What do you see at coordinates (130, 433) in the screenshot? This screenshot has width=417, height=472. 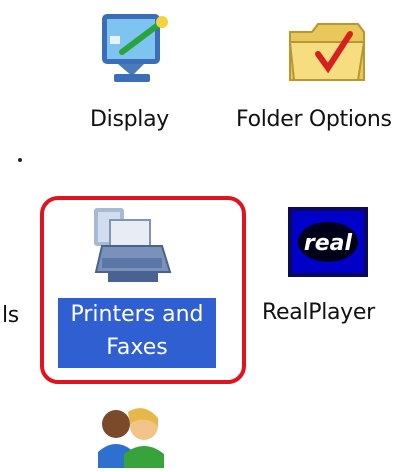 I see `user-accounts-icon` at bounding box center [130, 433].